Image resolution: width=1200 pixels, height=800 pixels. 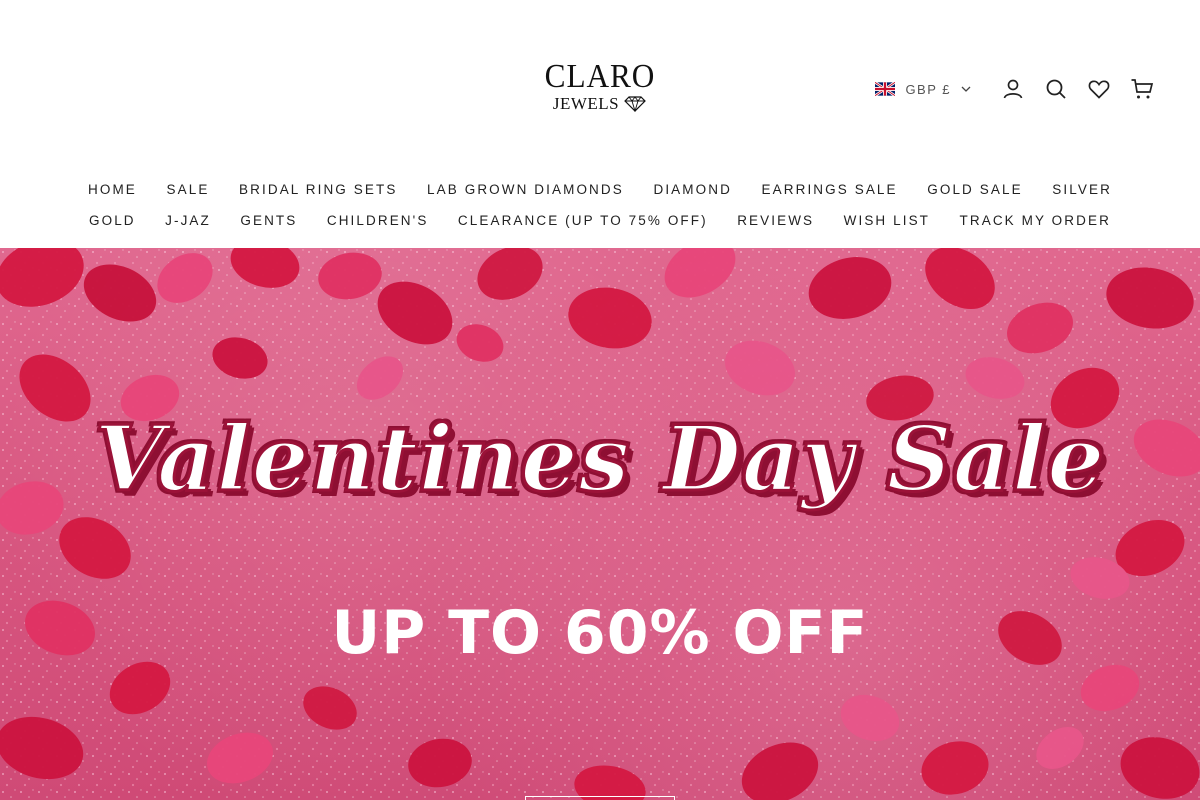 I want to click on currency-selector: GBP £, so click(x=923, y=89).